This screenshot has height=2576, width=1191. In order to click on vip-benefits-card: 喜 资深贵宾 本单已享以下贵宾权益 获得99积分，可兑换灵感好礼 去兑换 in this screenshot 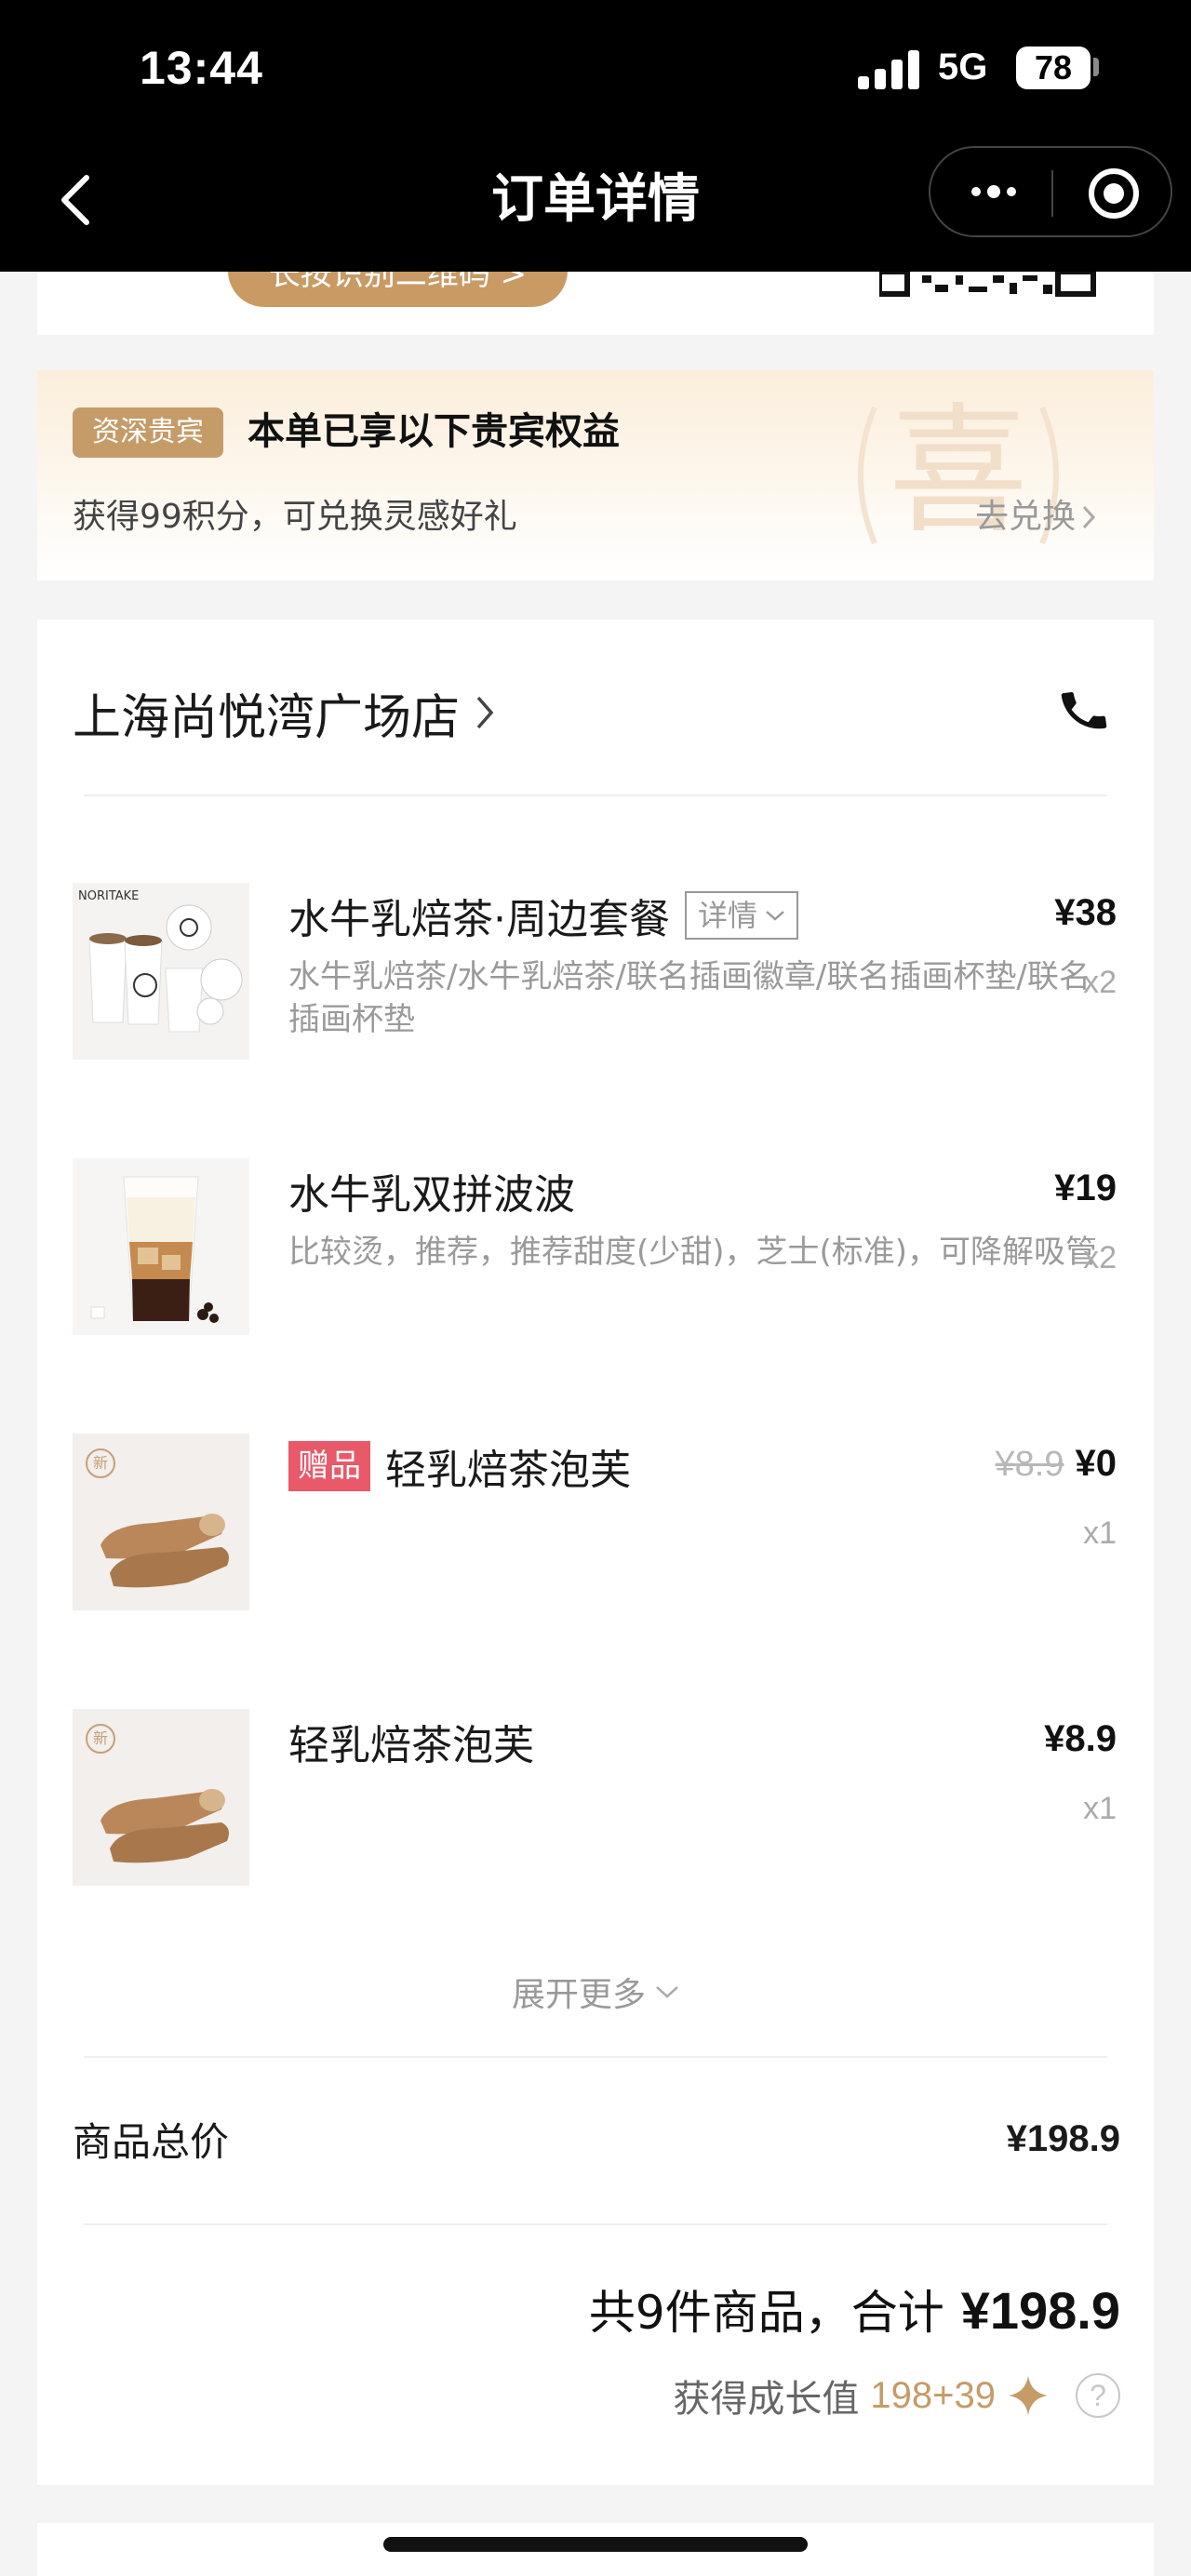, I will do `click(595, 475)`.